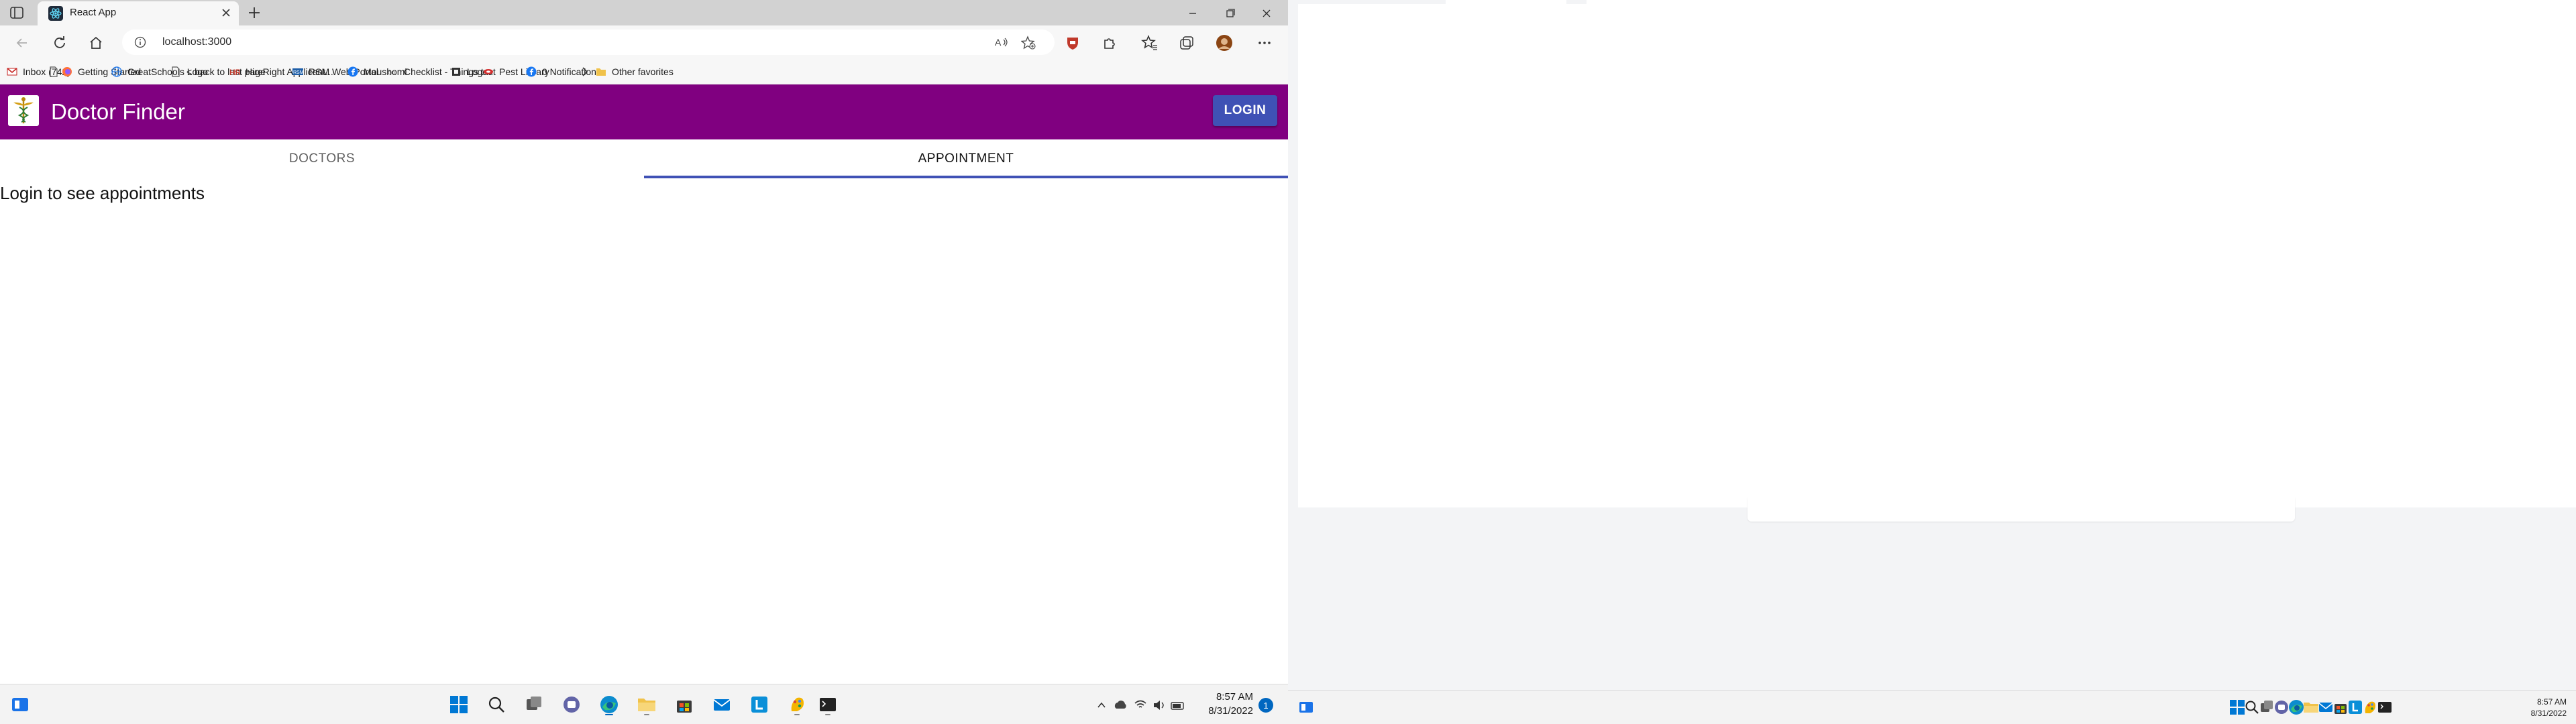 This screenshot has width=2576, height=724. Describe the element at coordinates (609, 704) in the screenshot. I see `edge-browser-icon` at that location.